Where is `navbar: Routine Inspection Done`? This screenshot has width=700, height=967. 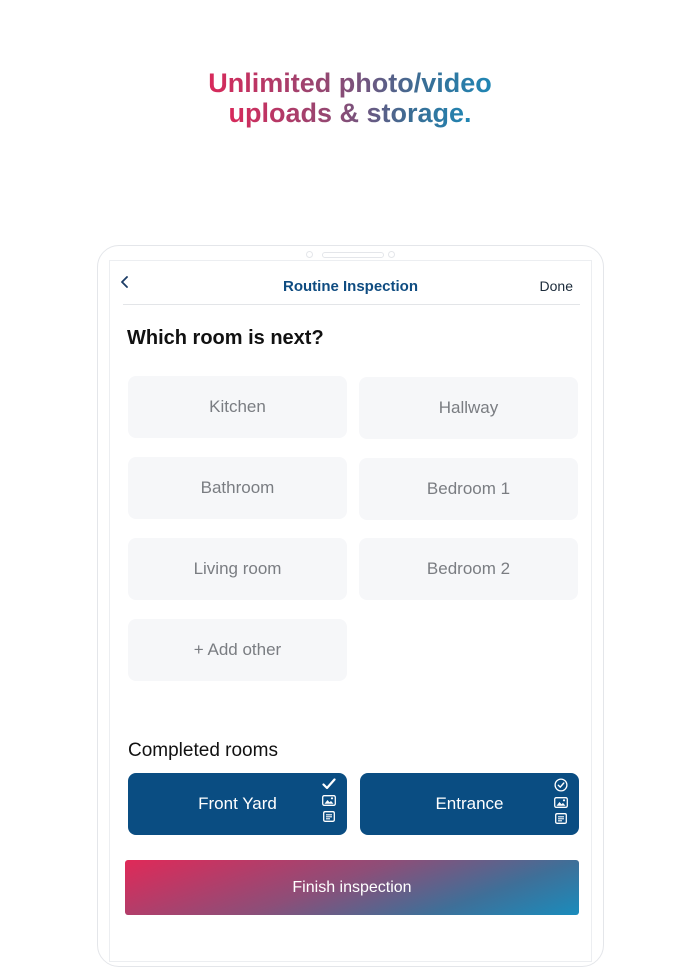 navbar: Routine Inspection Done is located at coordinates (350, 283).